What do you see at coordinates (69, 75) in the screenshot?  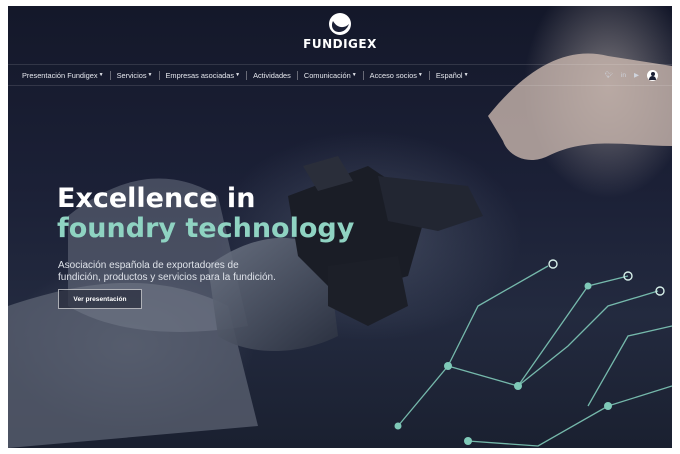 I see `nav-item-presentacion: Presentación Fundigex ▼` at bounding box center [69, 75].